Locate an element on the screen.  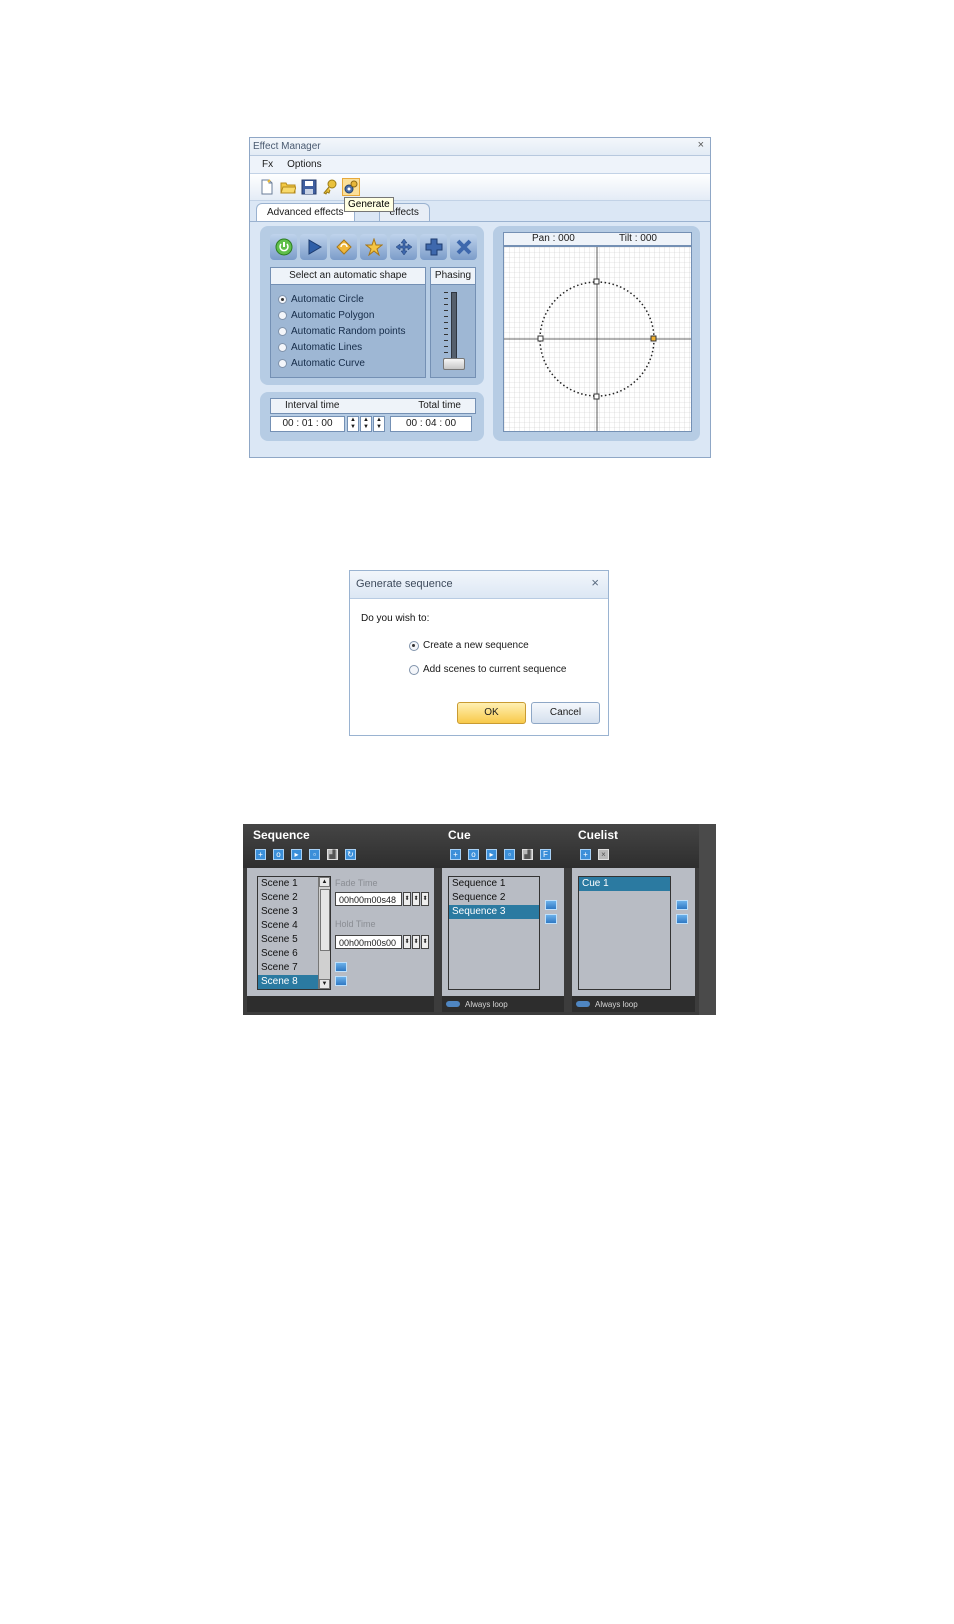
shape-option-circle: Automatic Circle is located at coordinates (351, 299).